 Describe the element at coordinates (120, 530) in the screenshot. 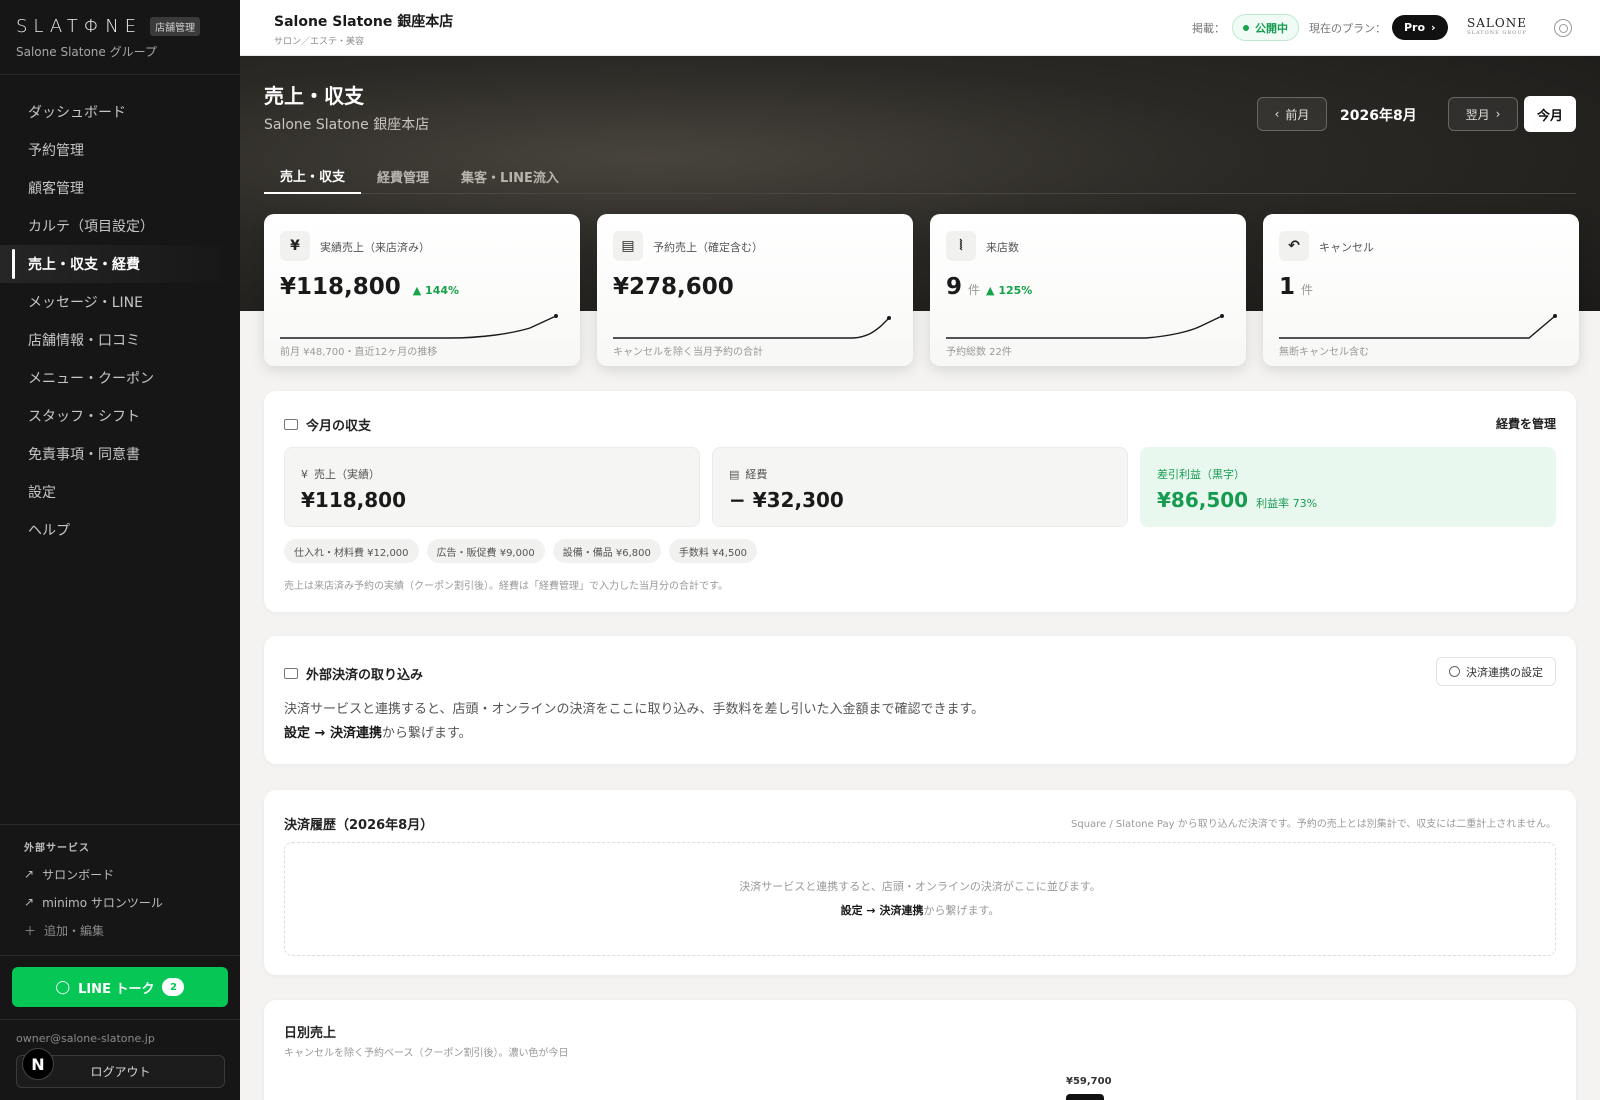

I see `sidebar-item: ヘルプ` at that location.